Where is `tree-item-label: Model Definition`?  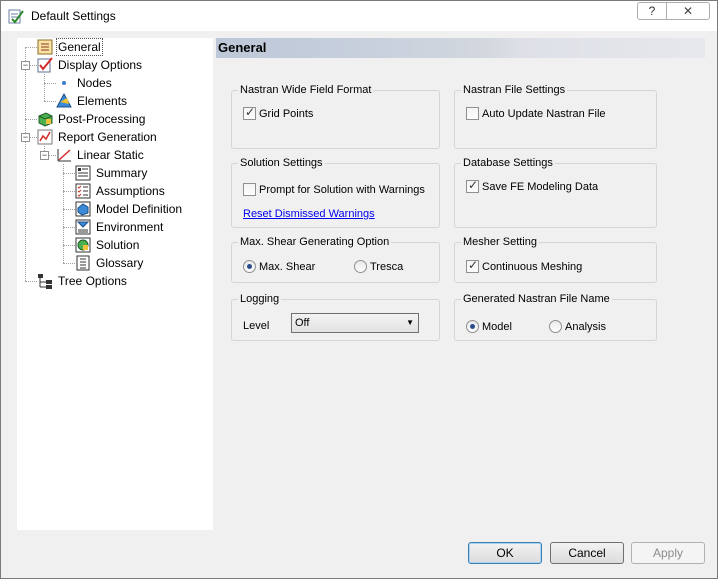 tree-item-label: Model Definition is located at coordinates (139, 209).